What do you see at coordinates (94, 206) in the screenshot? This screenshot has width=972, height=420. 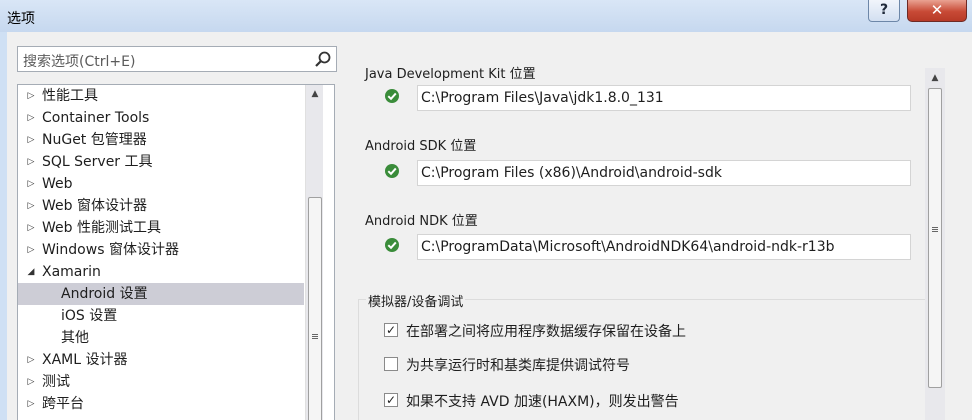 I see `tree-item-label: Web 窗体设计器` at bounding box center [94, 206].